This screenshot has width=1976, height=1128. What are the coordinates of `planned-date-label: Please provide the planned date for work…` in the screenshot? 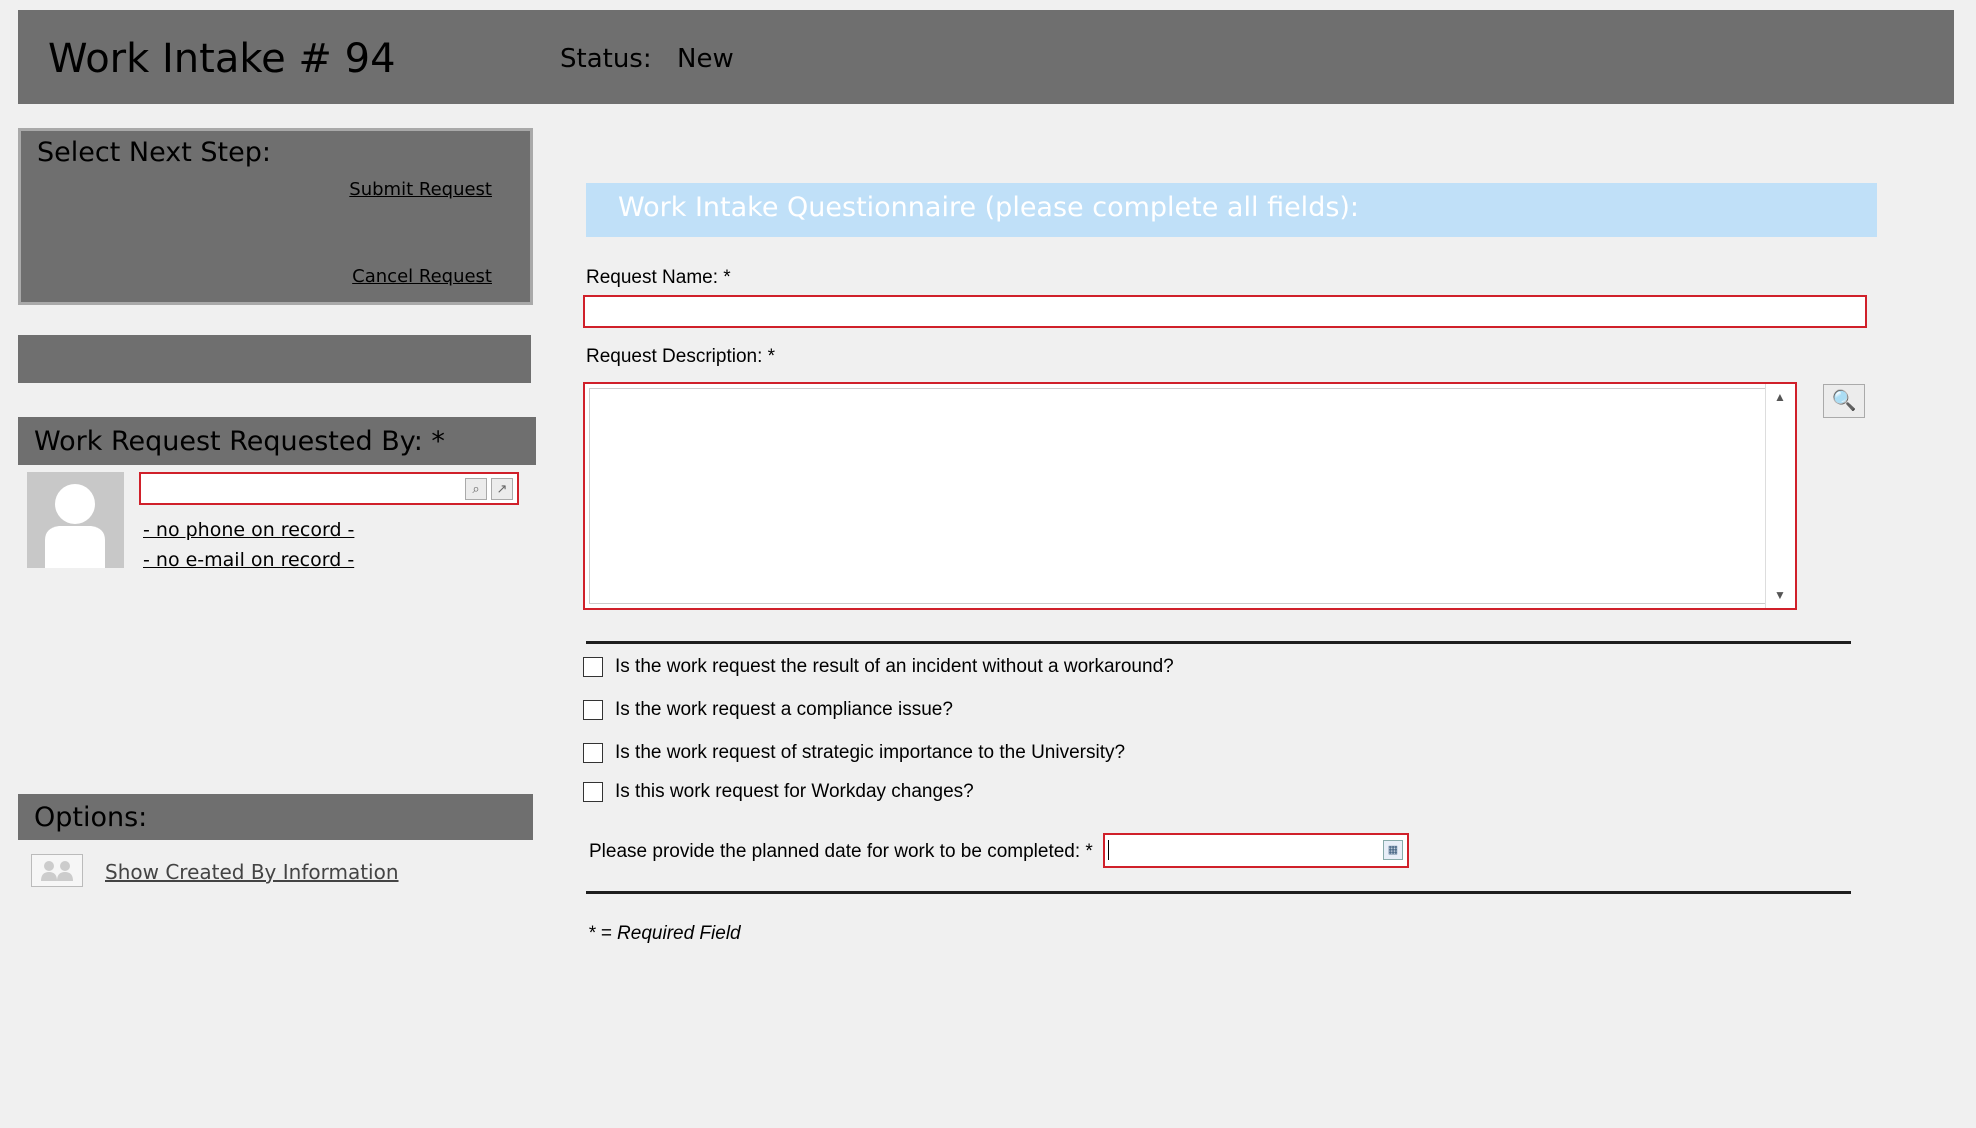 It's located at (841, 851).